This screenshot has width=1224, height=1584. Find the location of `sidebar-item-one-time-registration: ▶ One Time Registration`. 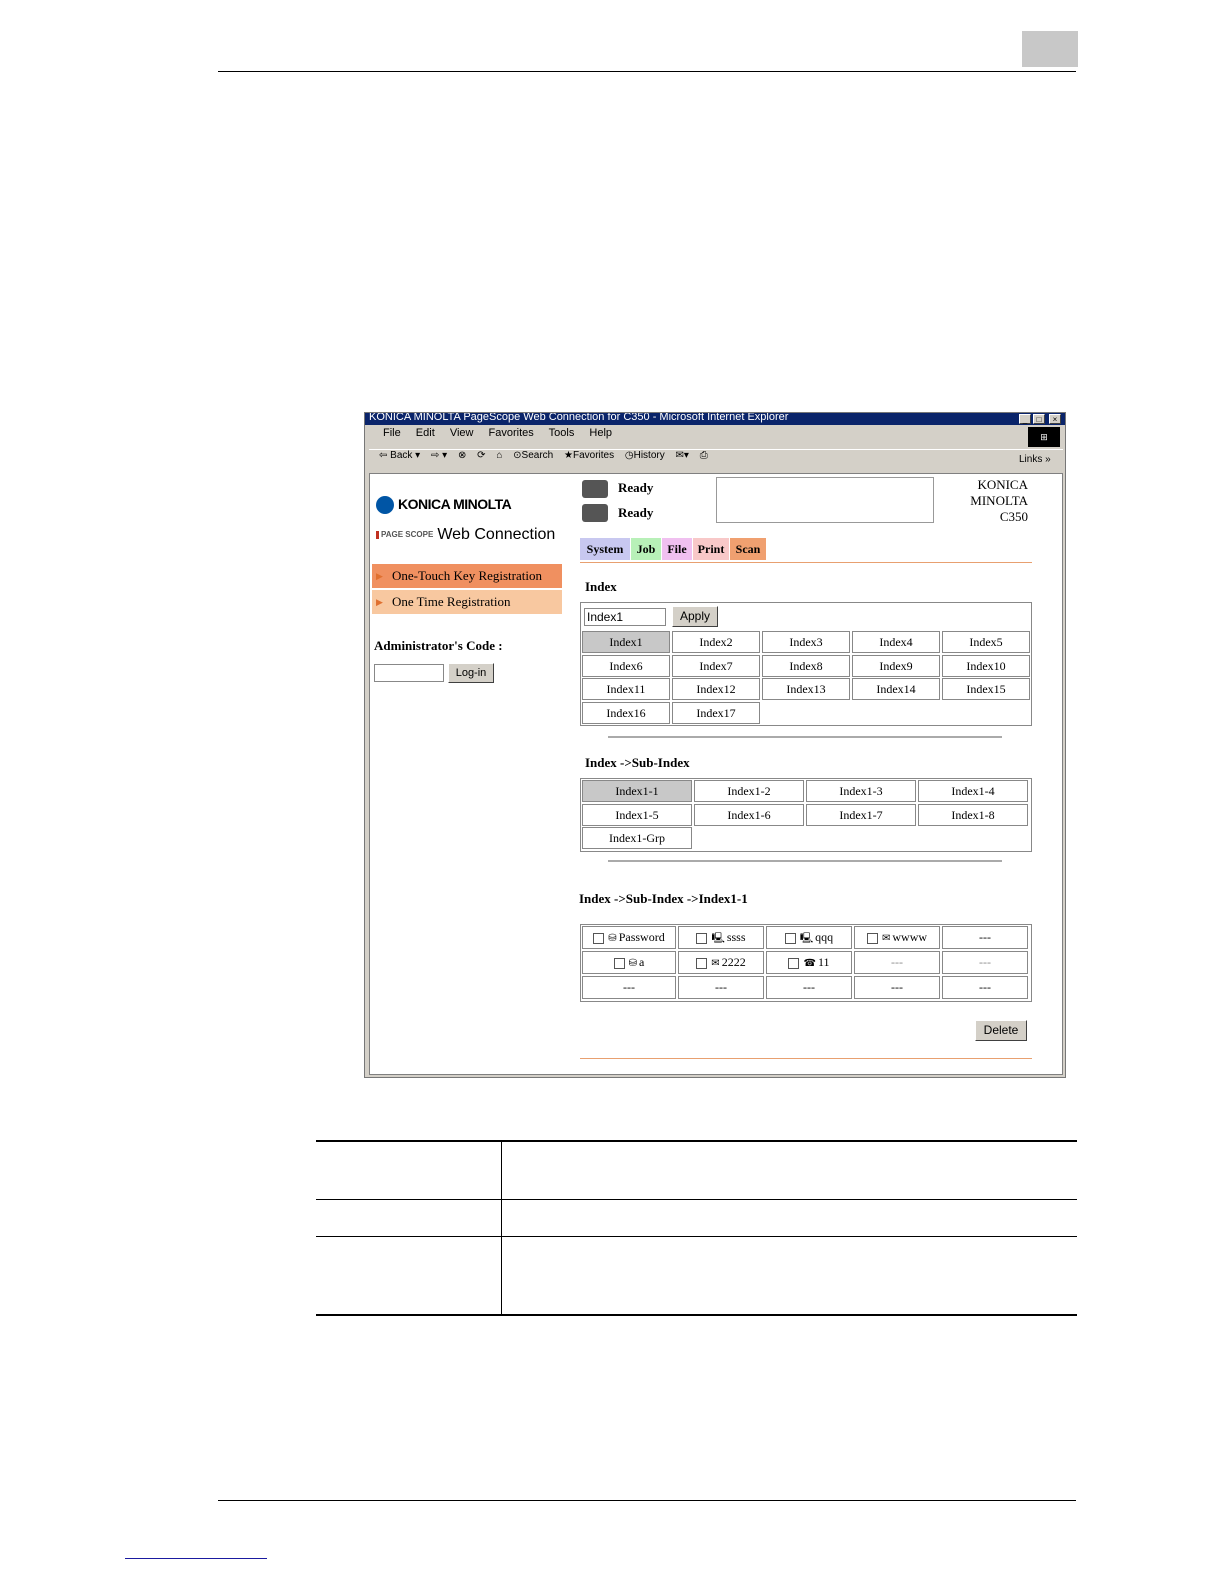

sidebar-item-one-time-registration: ▶ One Time Registration is located at coordinates (467, 602).